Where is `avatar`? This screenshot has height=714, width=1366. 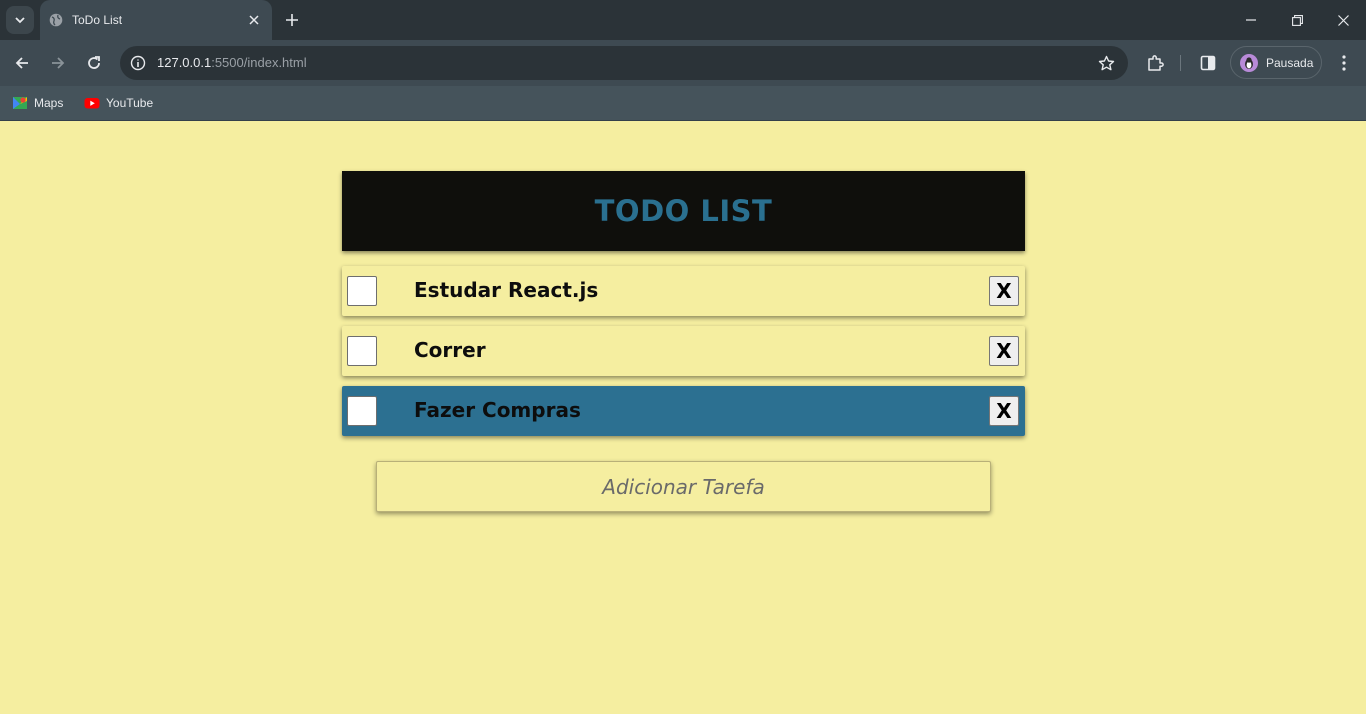 avatar is located at coordinates (1249, 63).